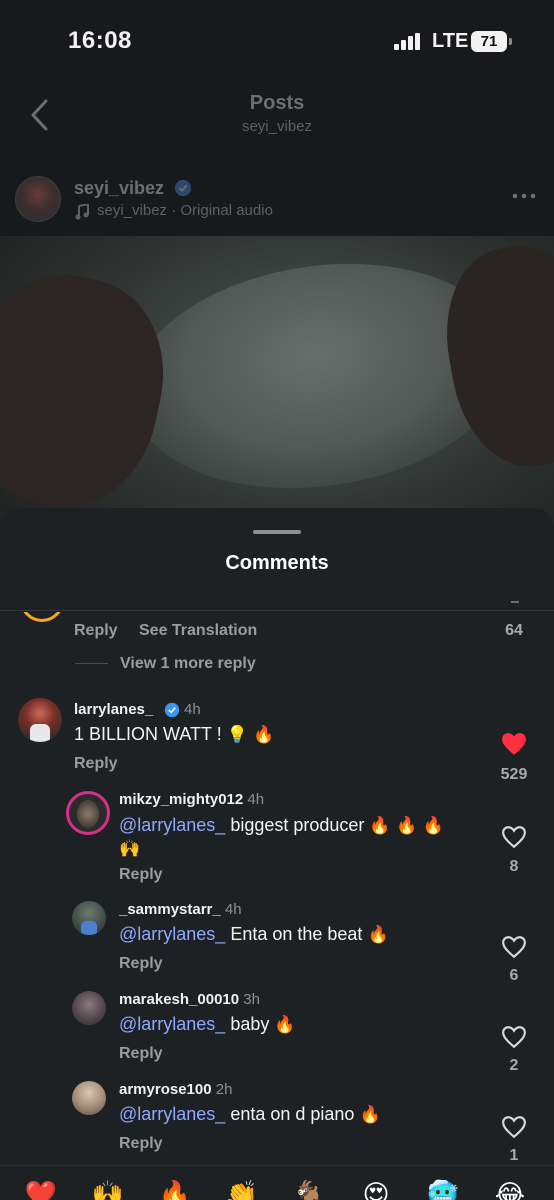  Describe the element at coordinates (100, 40) in the screenshot. I see `status-time: 16:08` at that location.